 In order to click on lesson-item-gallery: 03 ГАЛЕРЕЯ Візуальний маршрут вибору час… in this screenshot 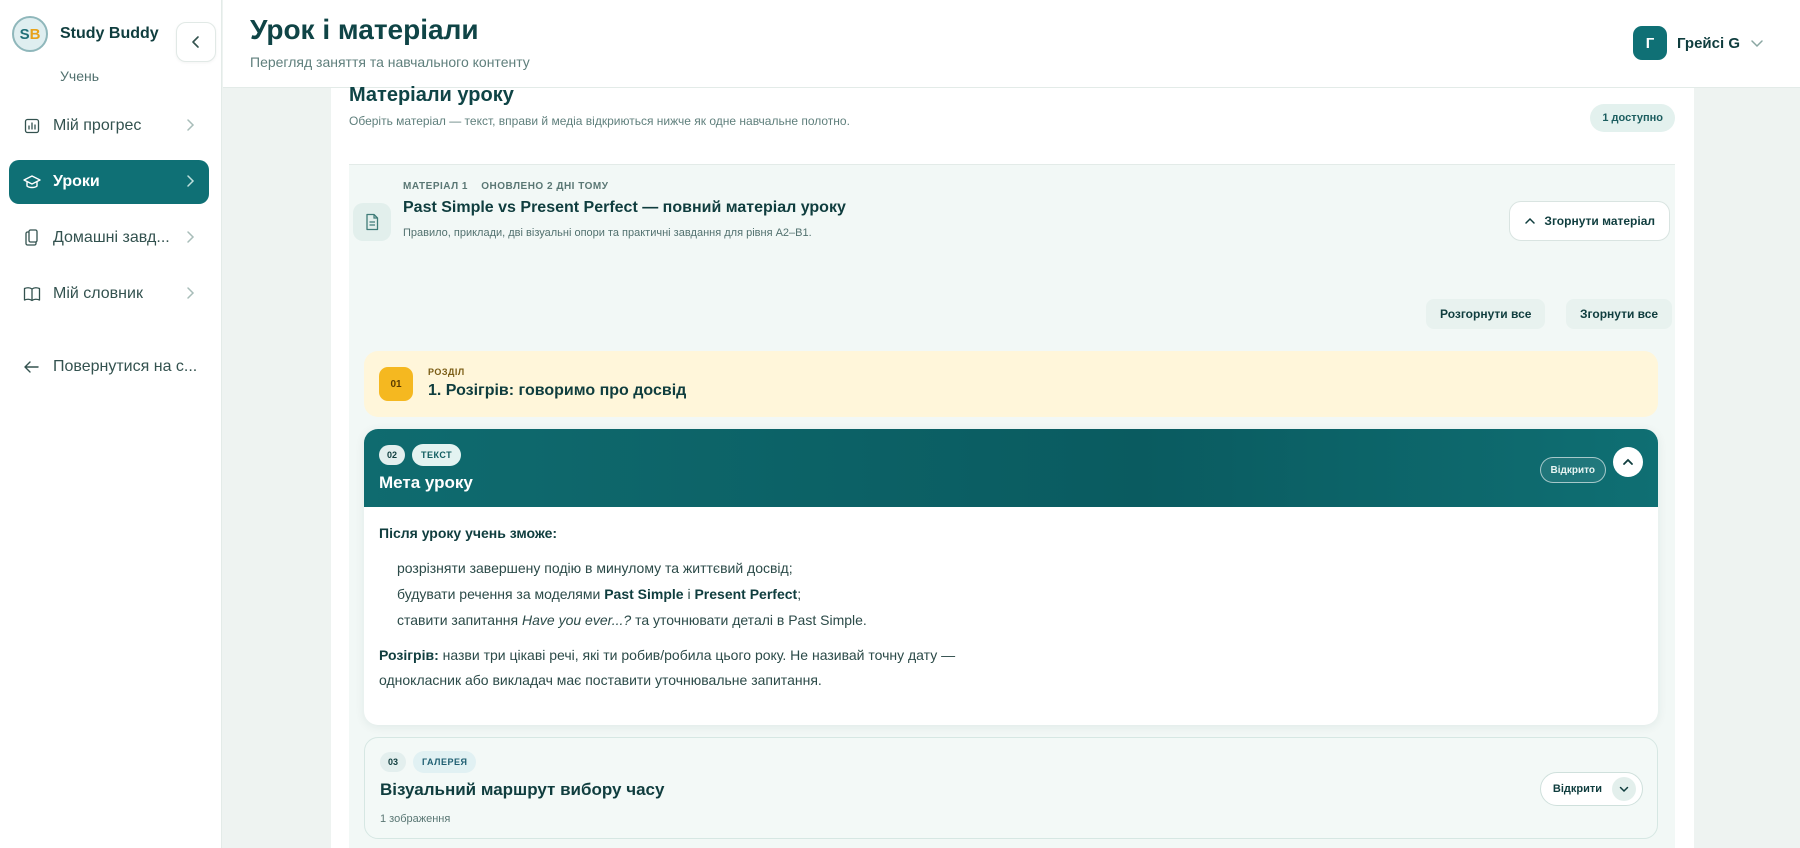, I will do `click(1011, 788)`.